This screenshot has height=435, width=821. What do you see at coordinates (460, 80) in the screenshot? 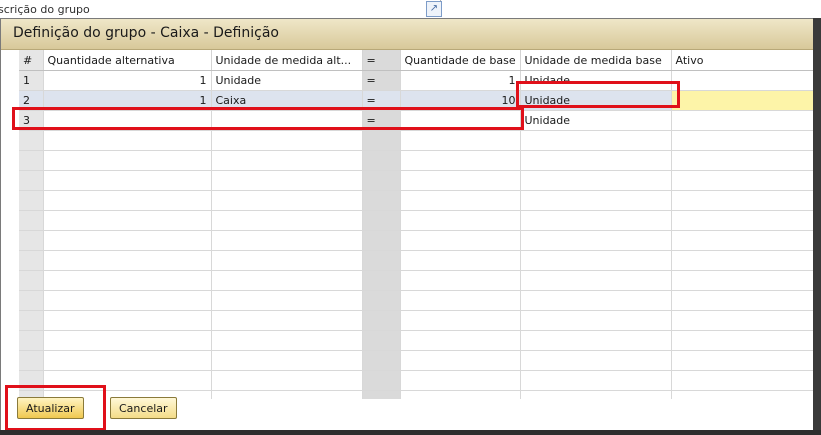
I see `base-qty-cell: 1` at bounding box center [460, 80].